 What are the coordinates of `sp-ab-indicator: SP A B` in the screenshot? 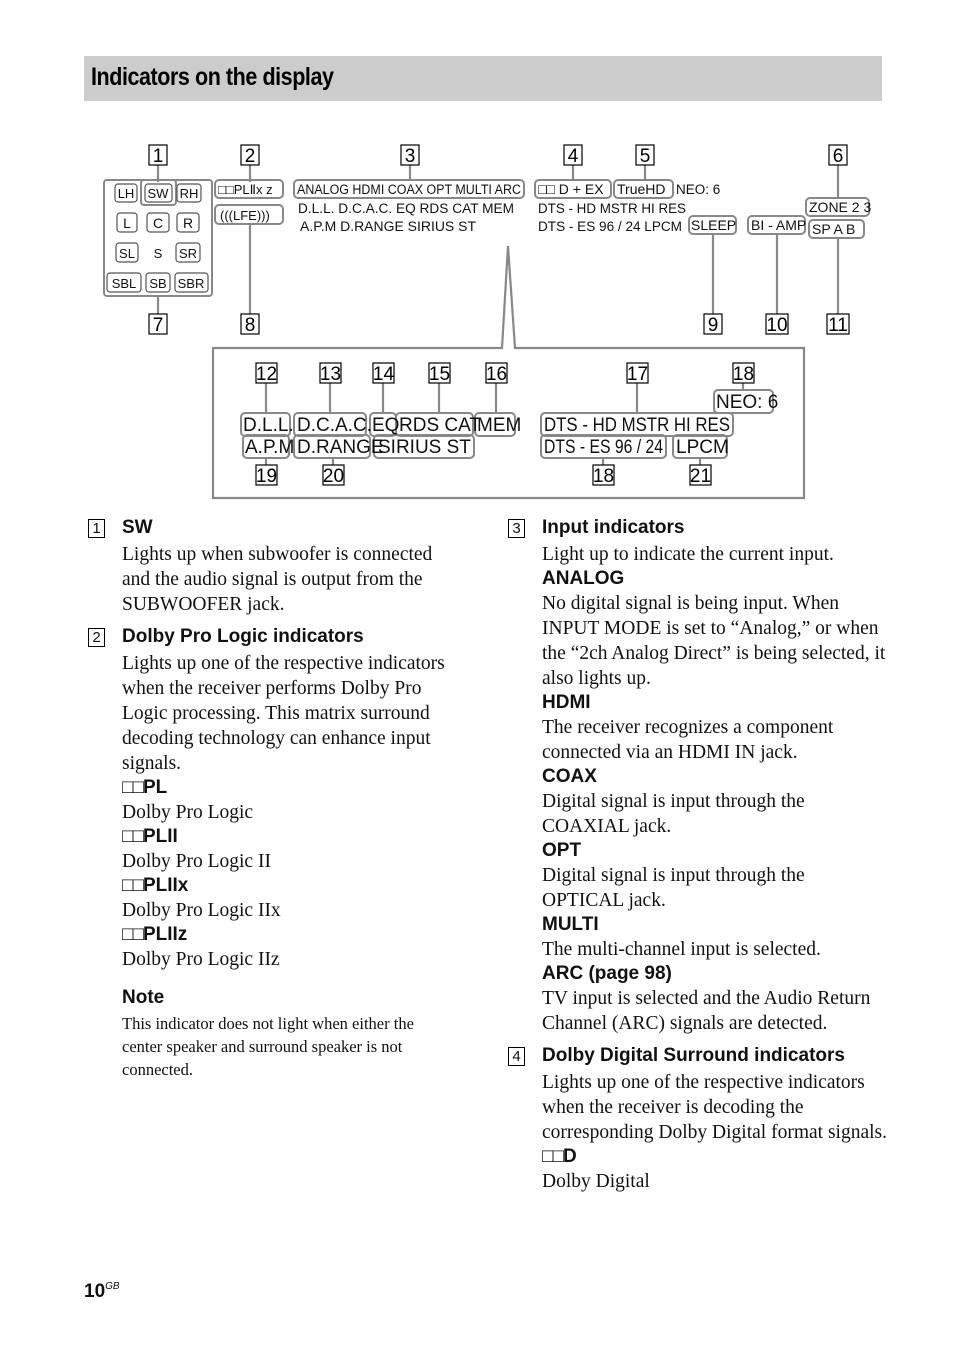 It's located at (833, 229).